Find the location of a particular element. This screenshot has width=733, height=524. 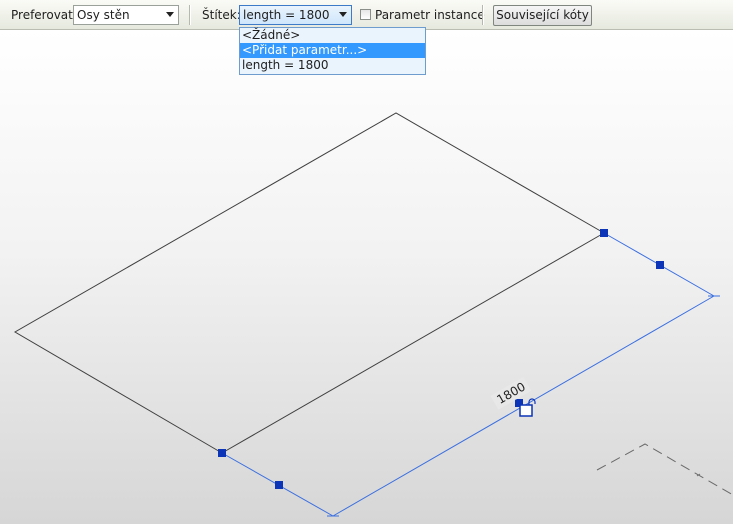

tag-combo: length = 1800 is located at coordinates (295, 15).